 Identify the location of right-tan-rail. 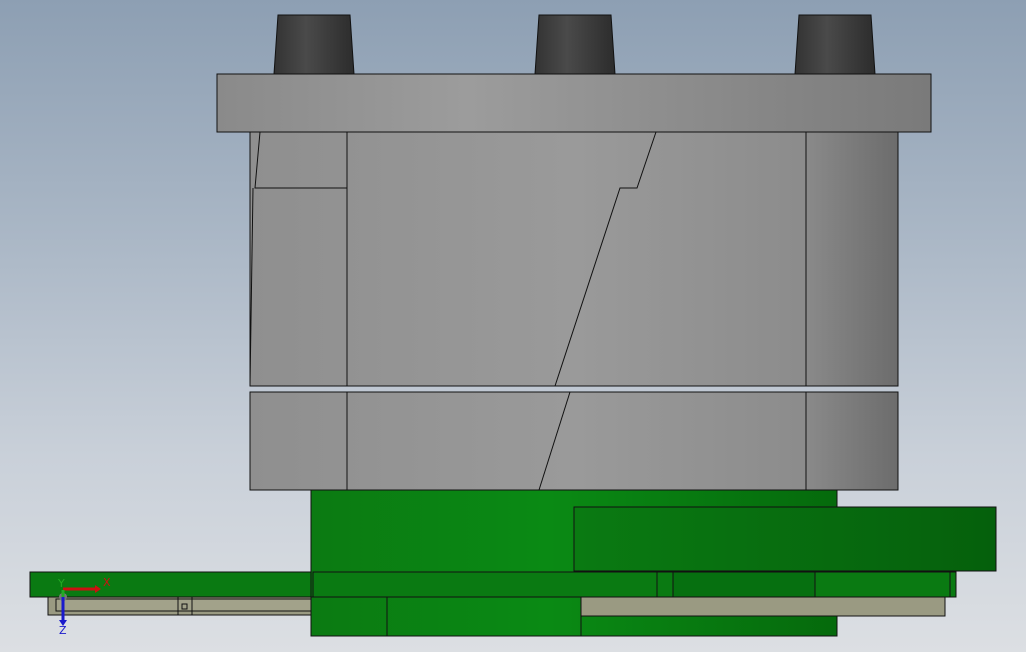
(763, 606).